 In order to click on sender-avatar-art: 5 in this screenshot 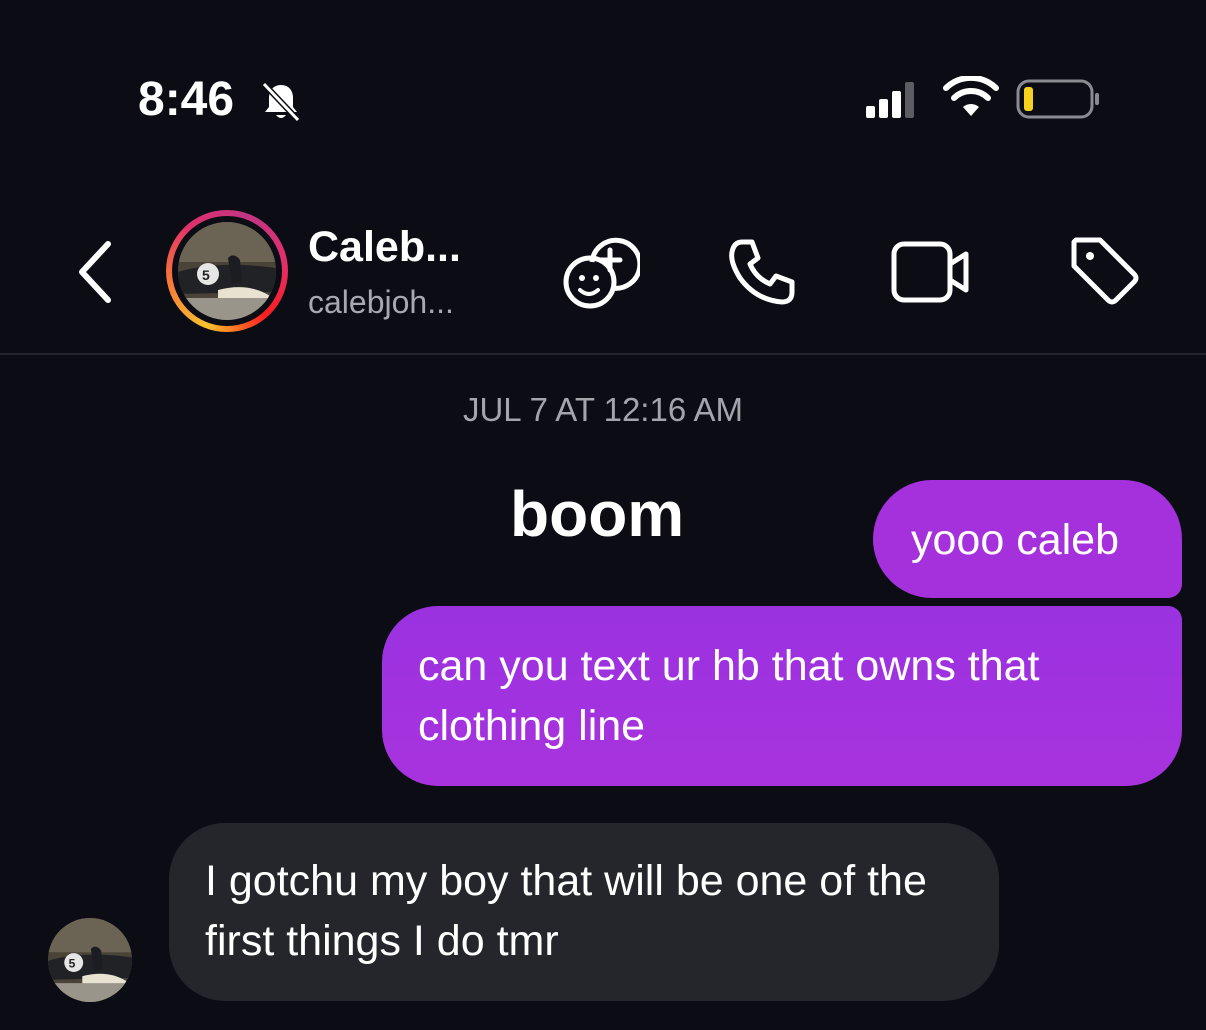, I will do `click(90, 960)`.